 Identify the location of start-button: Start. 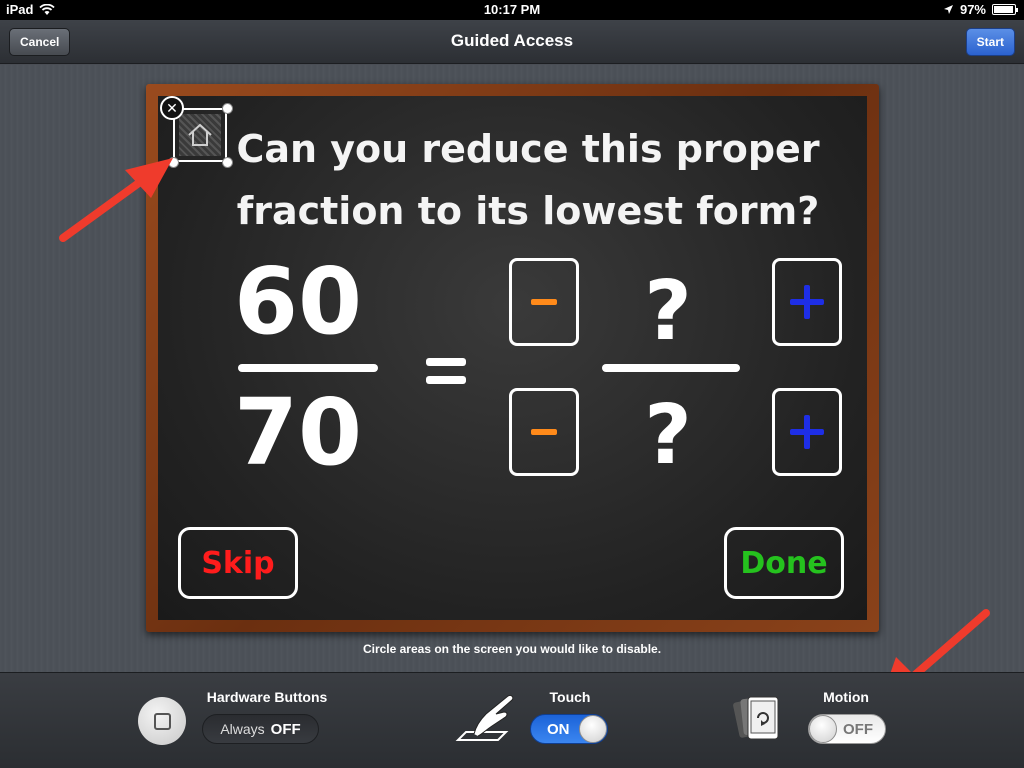
(990, 42).